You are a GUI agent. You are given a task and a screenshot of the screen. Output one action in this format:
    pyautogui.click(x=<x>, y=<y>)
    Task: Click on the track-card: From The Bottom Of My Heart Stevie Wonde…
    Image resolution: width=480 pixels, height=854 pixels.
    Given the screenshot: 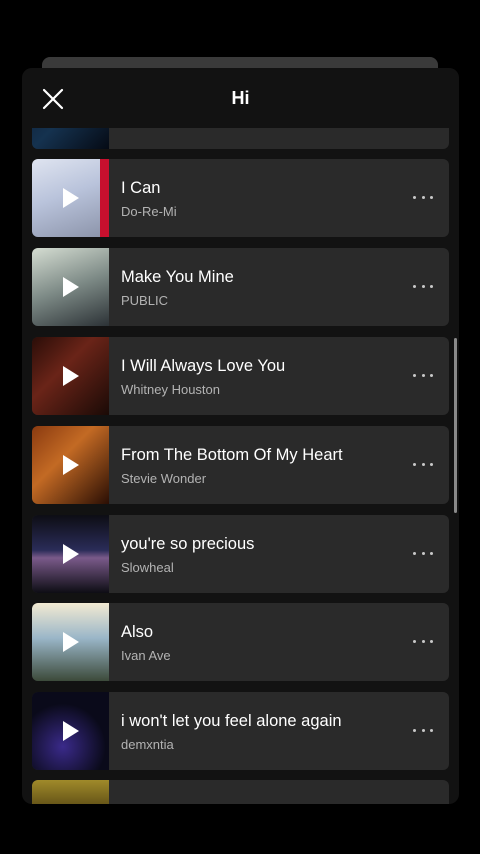 What is the action you would take?
    pyautogui.click(x=240, y=465)
    